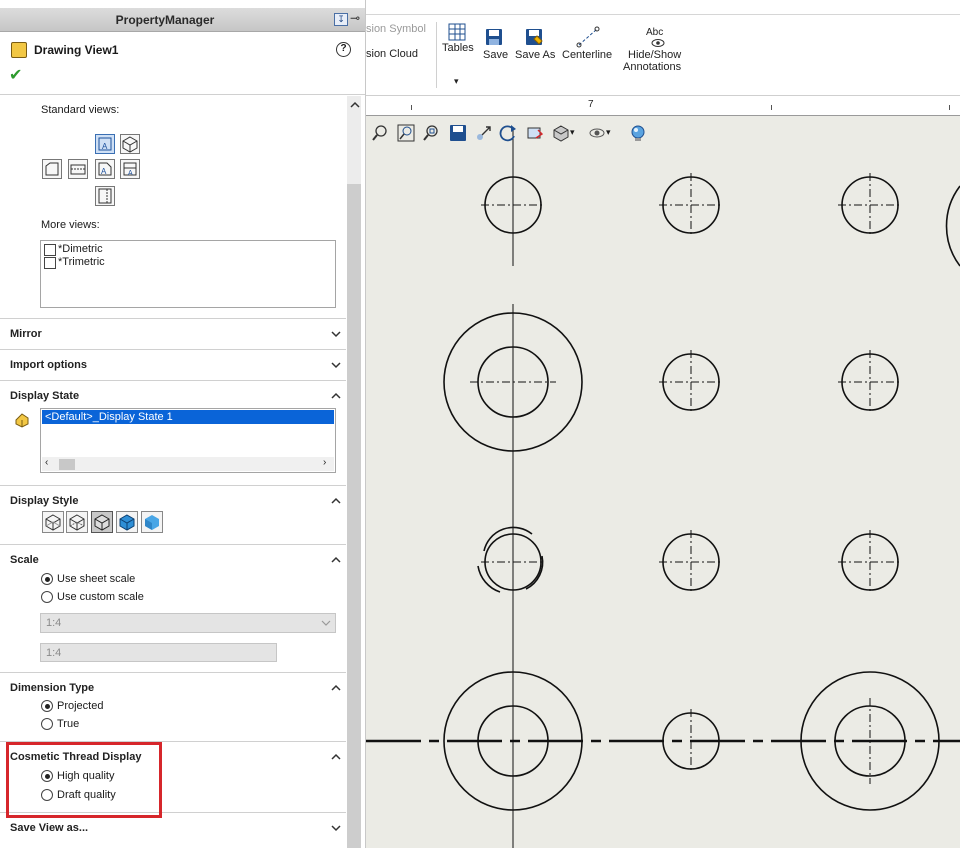 The width and height of the screenshot is (960, 848). What do you see at coordinates (53, 522) in the screenshot?
I see `wireframe-style-button` at bounding box center [53, 522].